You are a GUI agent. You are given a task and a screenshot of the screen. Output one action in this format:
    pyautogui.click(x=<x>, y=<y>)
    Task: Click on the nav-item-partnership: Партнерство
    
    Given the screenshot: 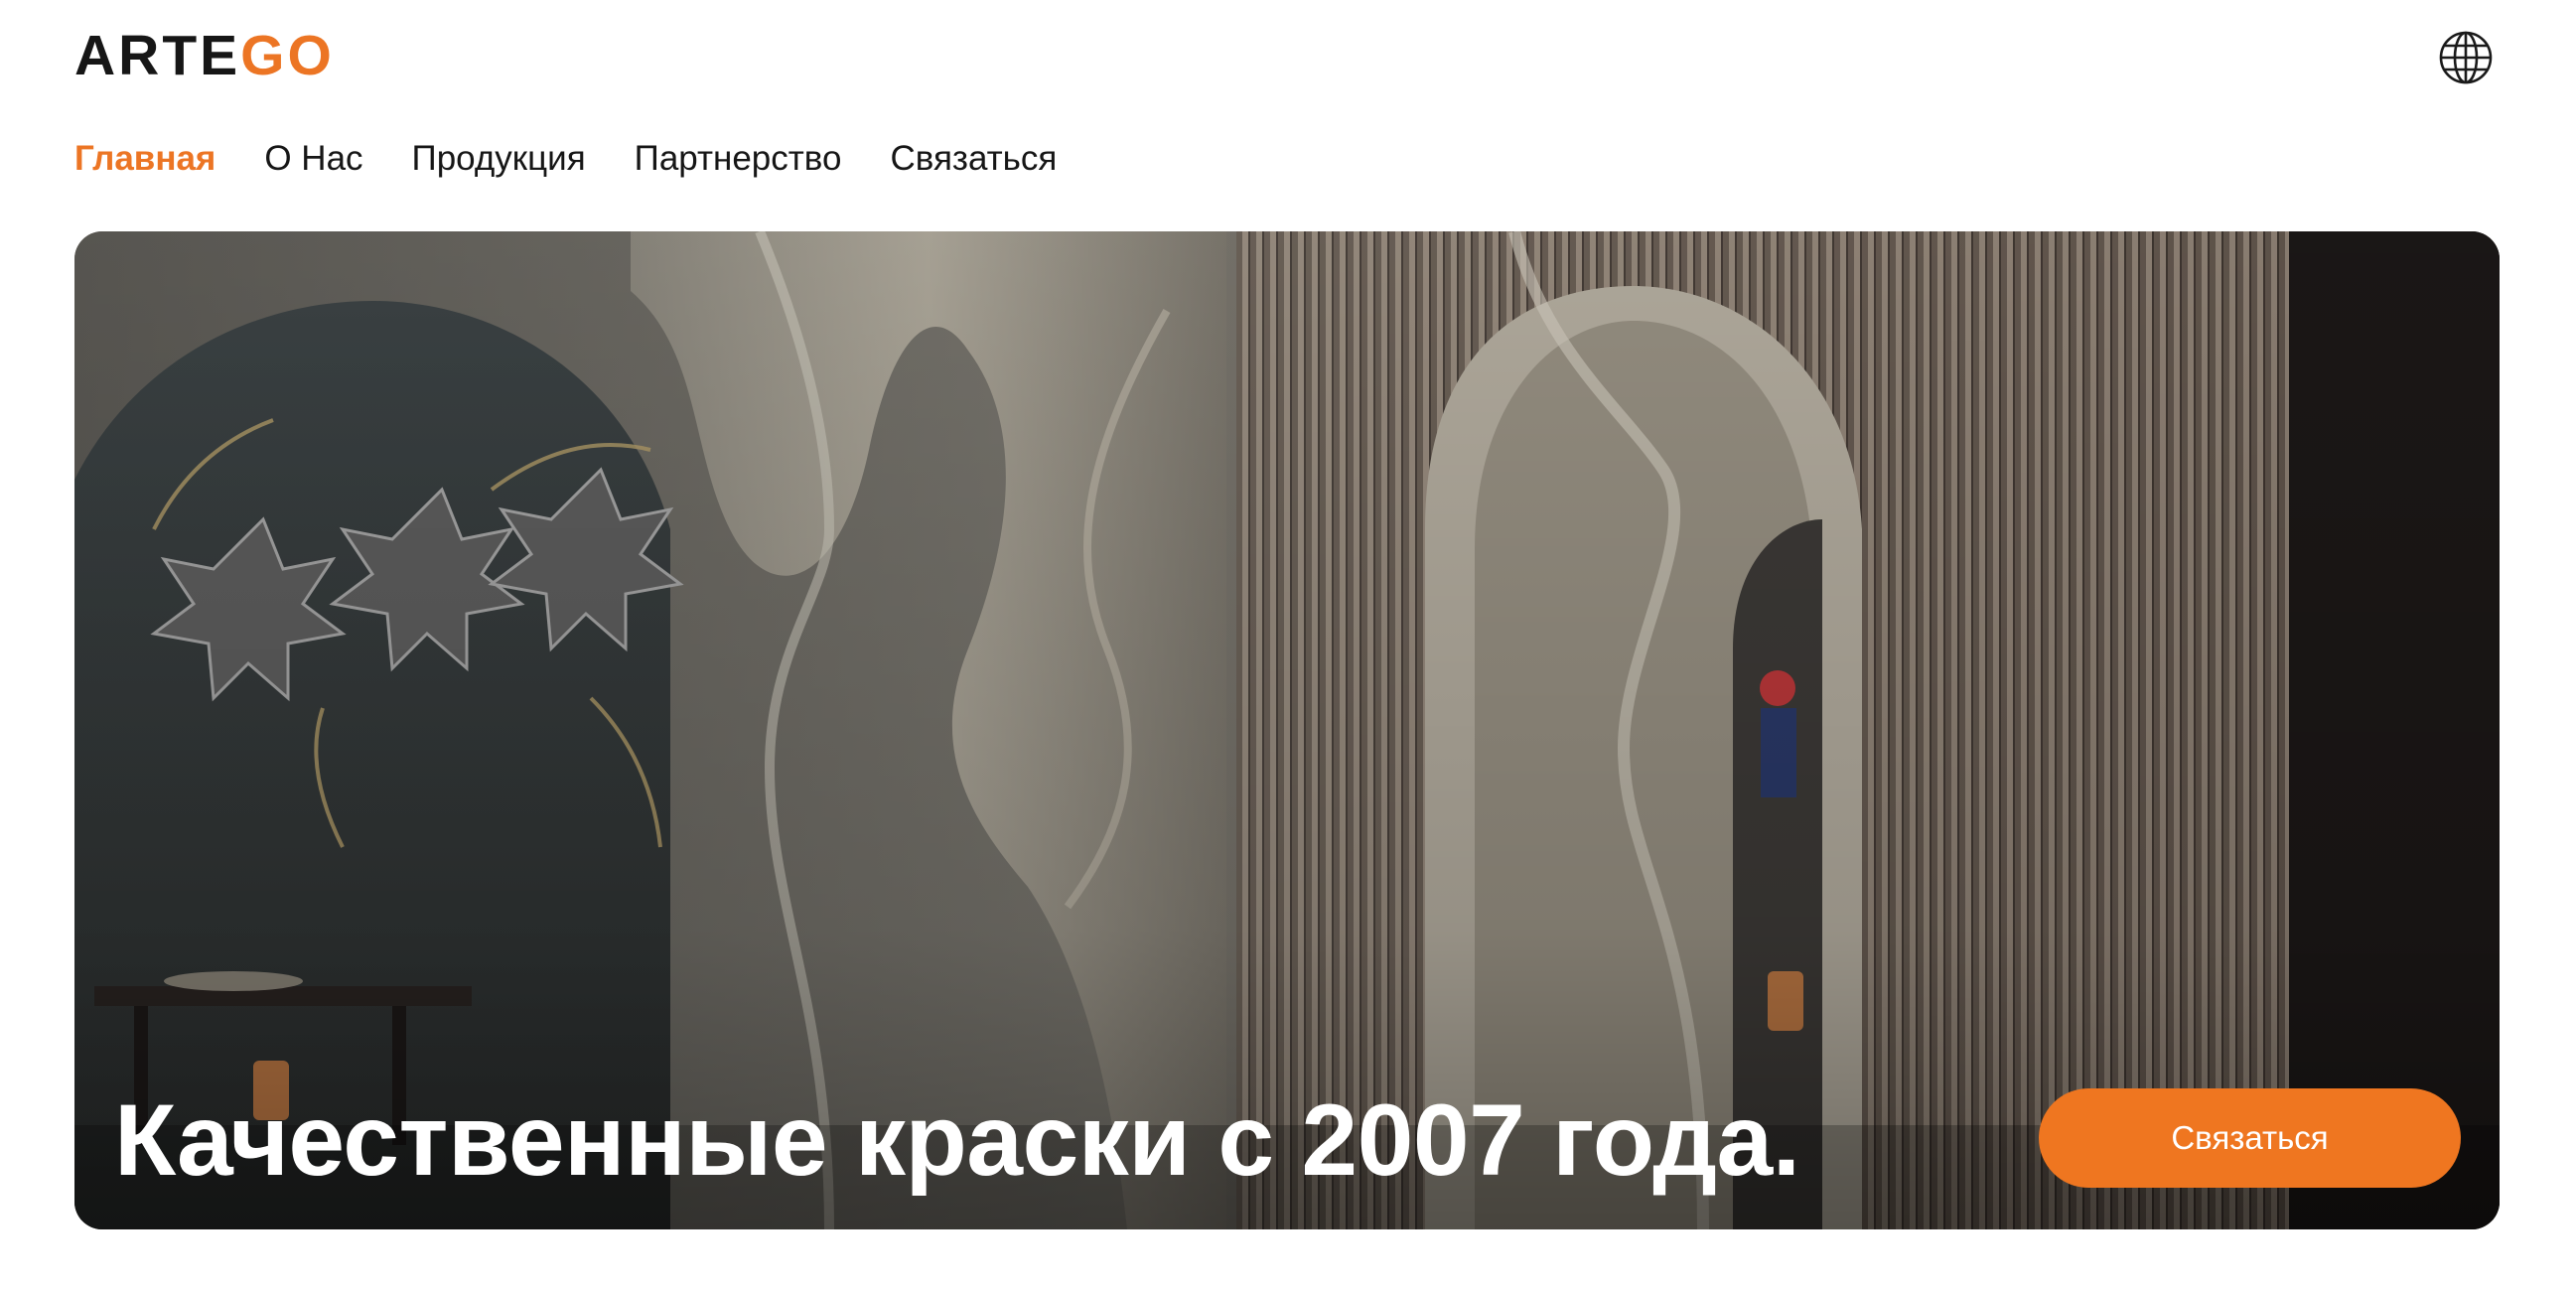 What is the action you would take?
    pyautogui.click(x=739, y=159)
    